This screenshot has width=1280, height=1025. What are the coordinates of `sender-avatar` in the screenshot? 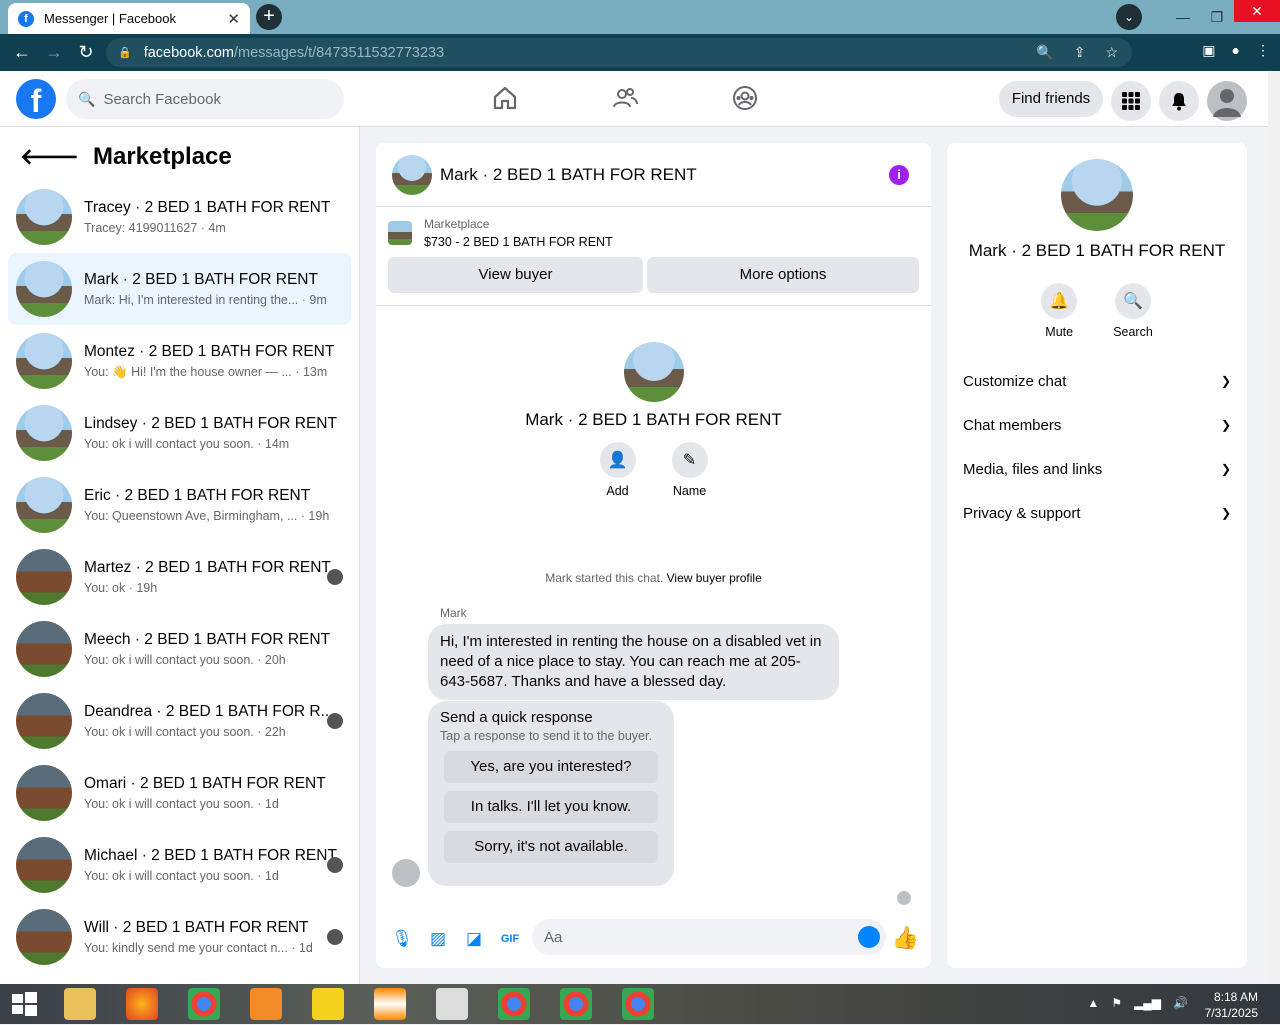 It's located at (406, 873).